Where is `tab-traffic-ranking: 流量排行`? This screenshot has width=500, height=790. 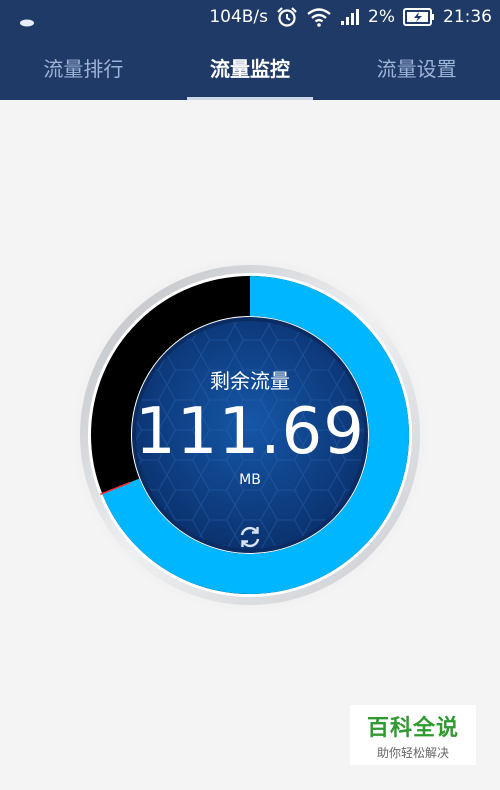
tab-traffic-ranking: 流量排行 is located at coordinates (83, 67).